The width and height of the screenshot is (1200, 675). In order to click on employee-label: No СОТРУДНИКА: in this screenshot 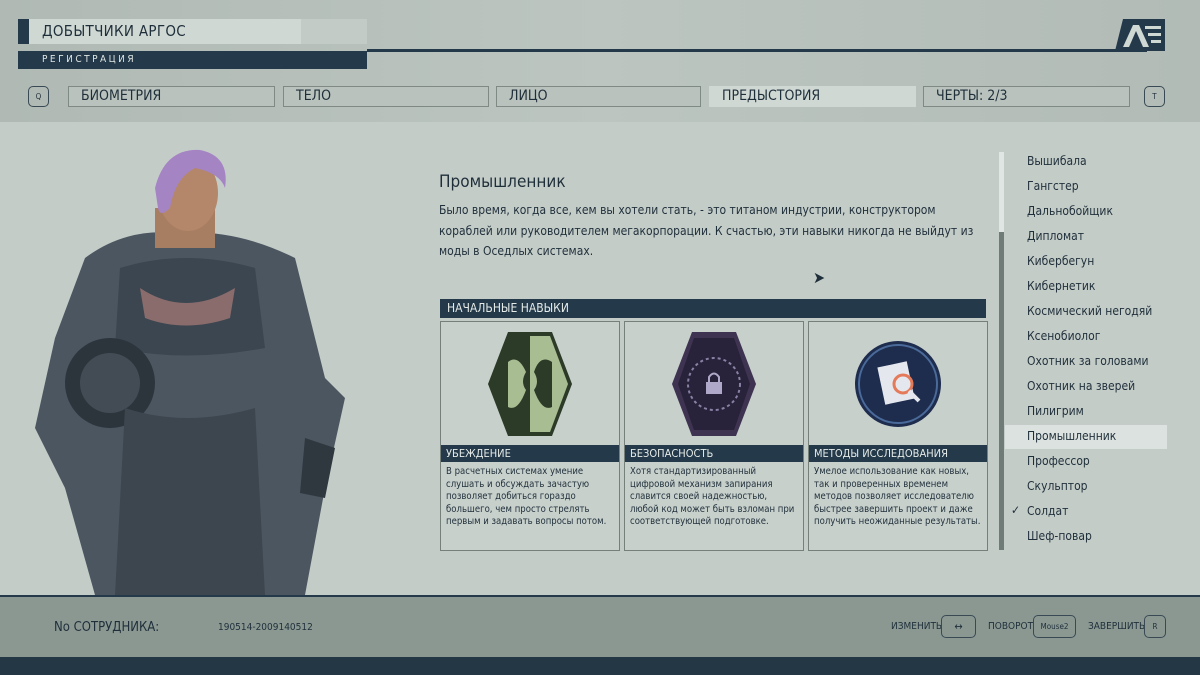, I will do `click(107, 627)`.